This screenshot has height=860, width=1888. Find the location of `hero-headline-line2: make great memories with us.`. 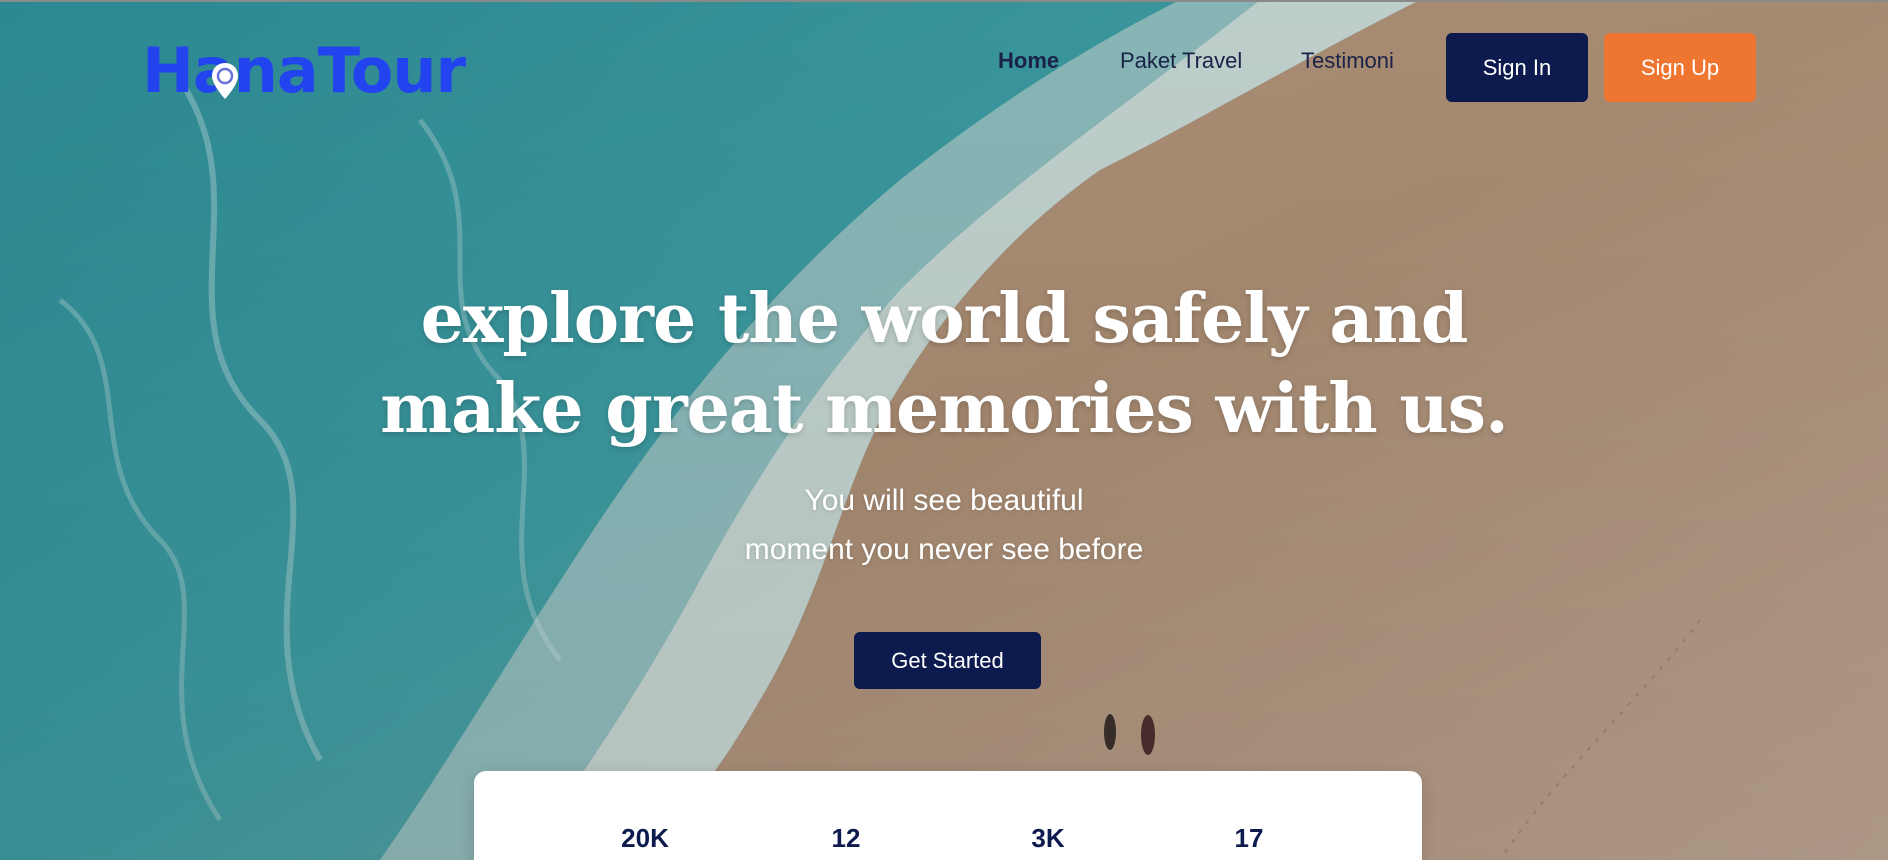

hero-headline-line2: make great memories with us. is located at coordinates (944, 409).